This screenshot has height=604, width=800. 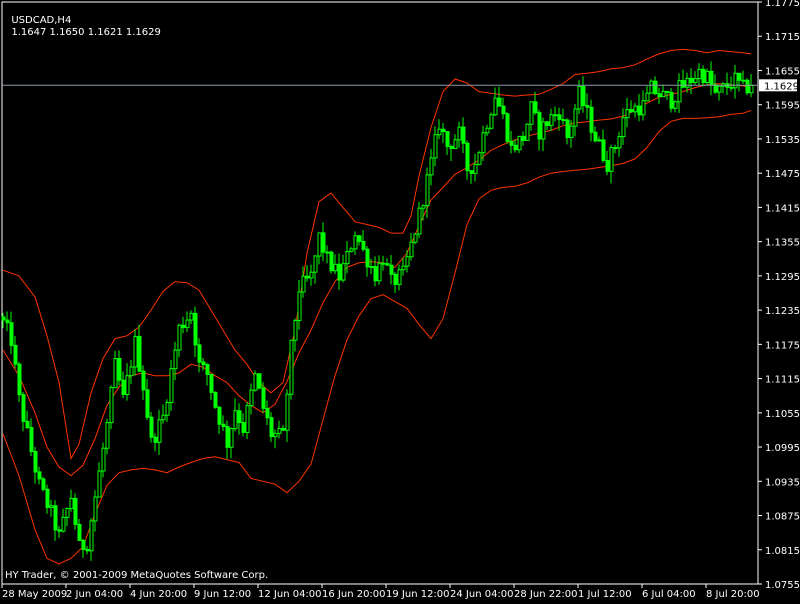 I want to click on y-tick-label: 1.1775, so click(x=782, y=4).